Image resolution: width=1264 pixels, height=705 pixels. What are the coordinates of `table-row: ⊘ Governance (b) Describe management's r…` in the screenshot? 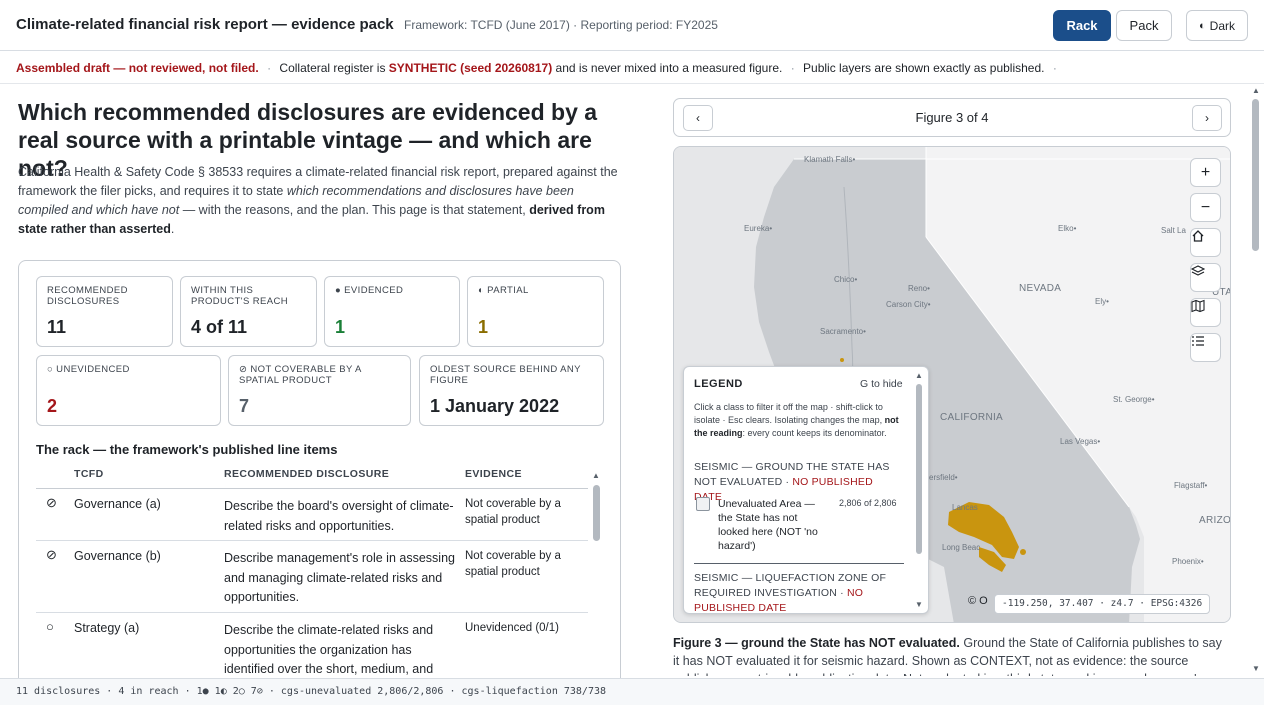 It's located at (312, 577).